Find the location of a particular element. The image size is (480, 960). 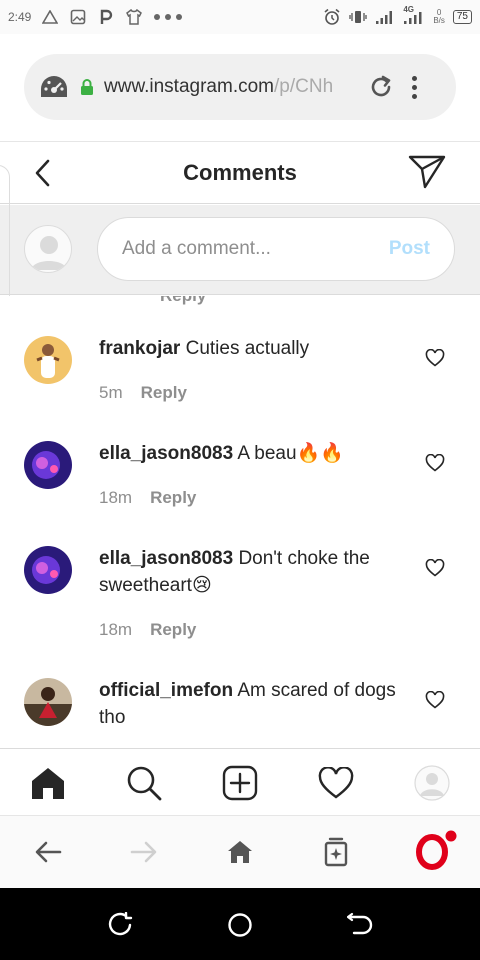

comment-item: frankojar Cuties actually 5m Reply is located at coordinates (240, 384).